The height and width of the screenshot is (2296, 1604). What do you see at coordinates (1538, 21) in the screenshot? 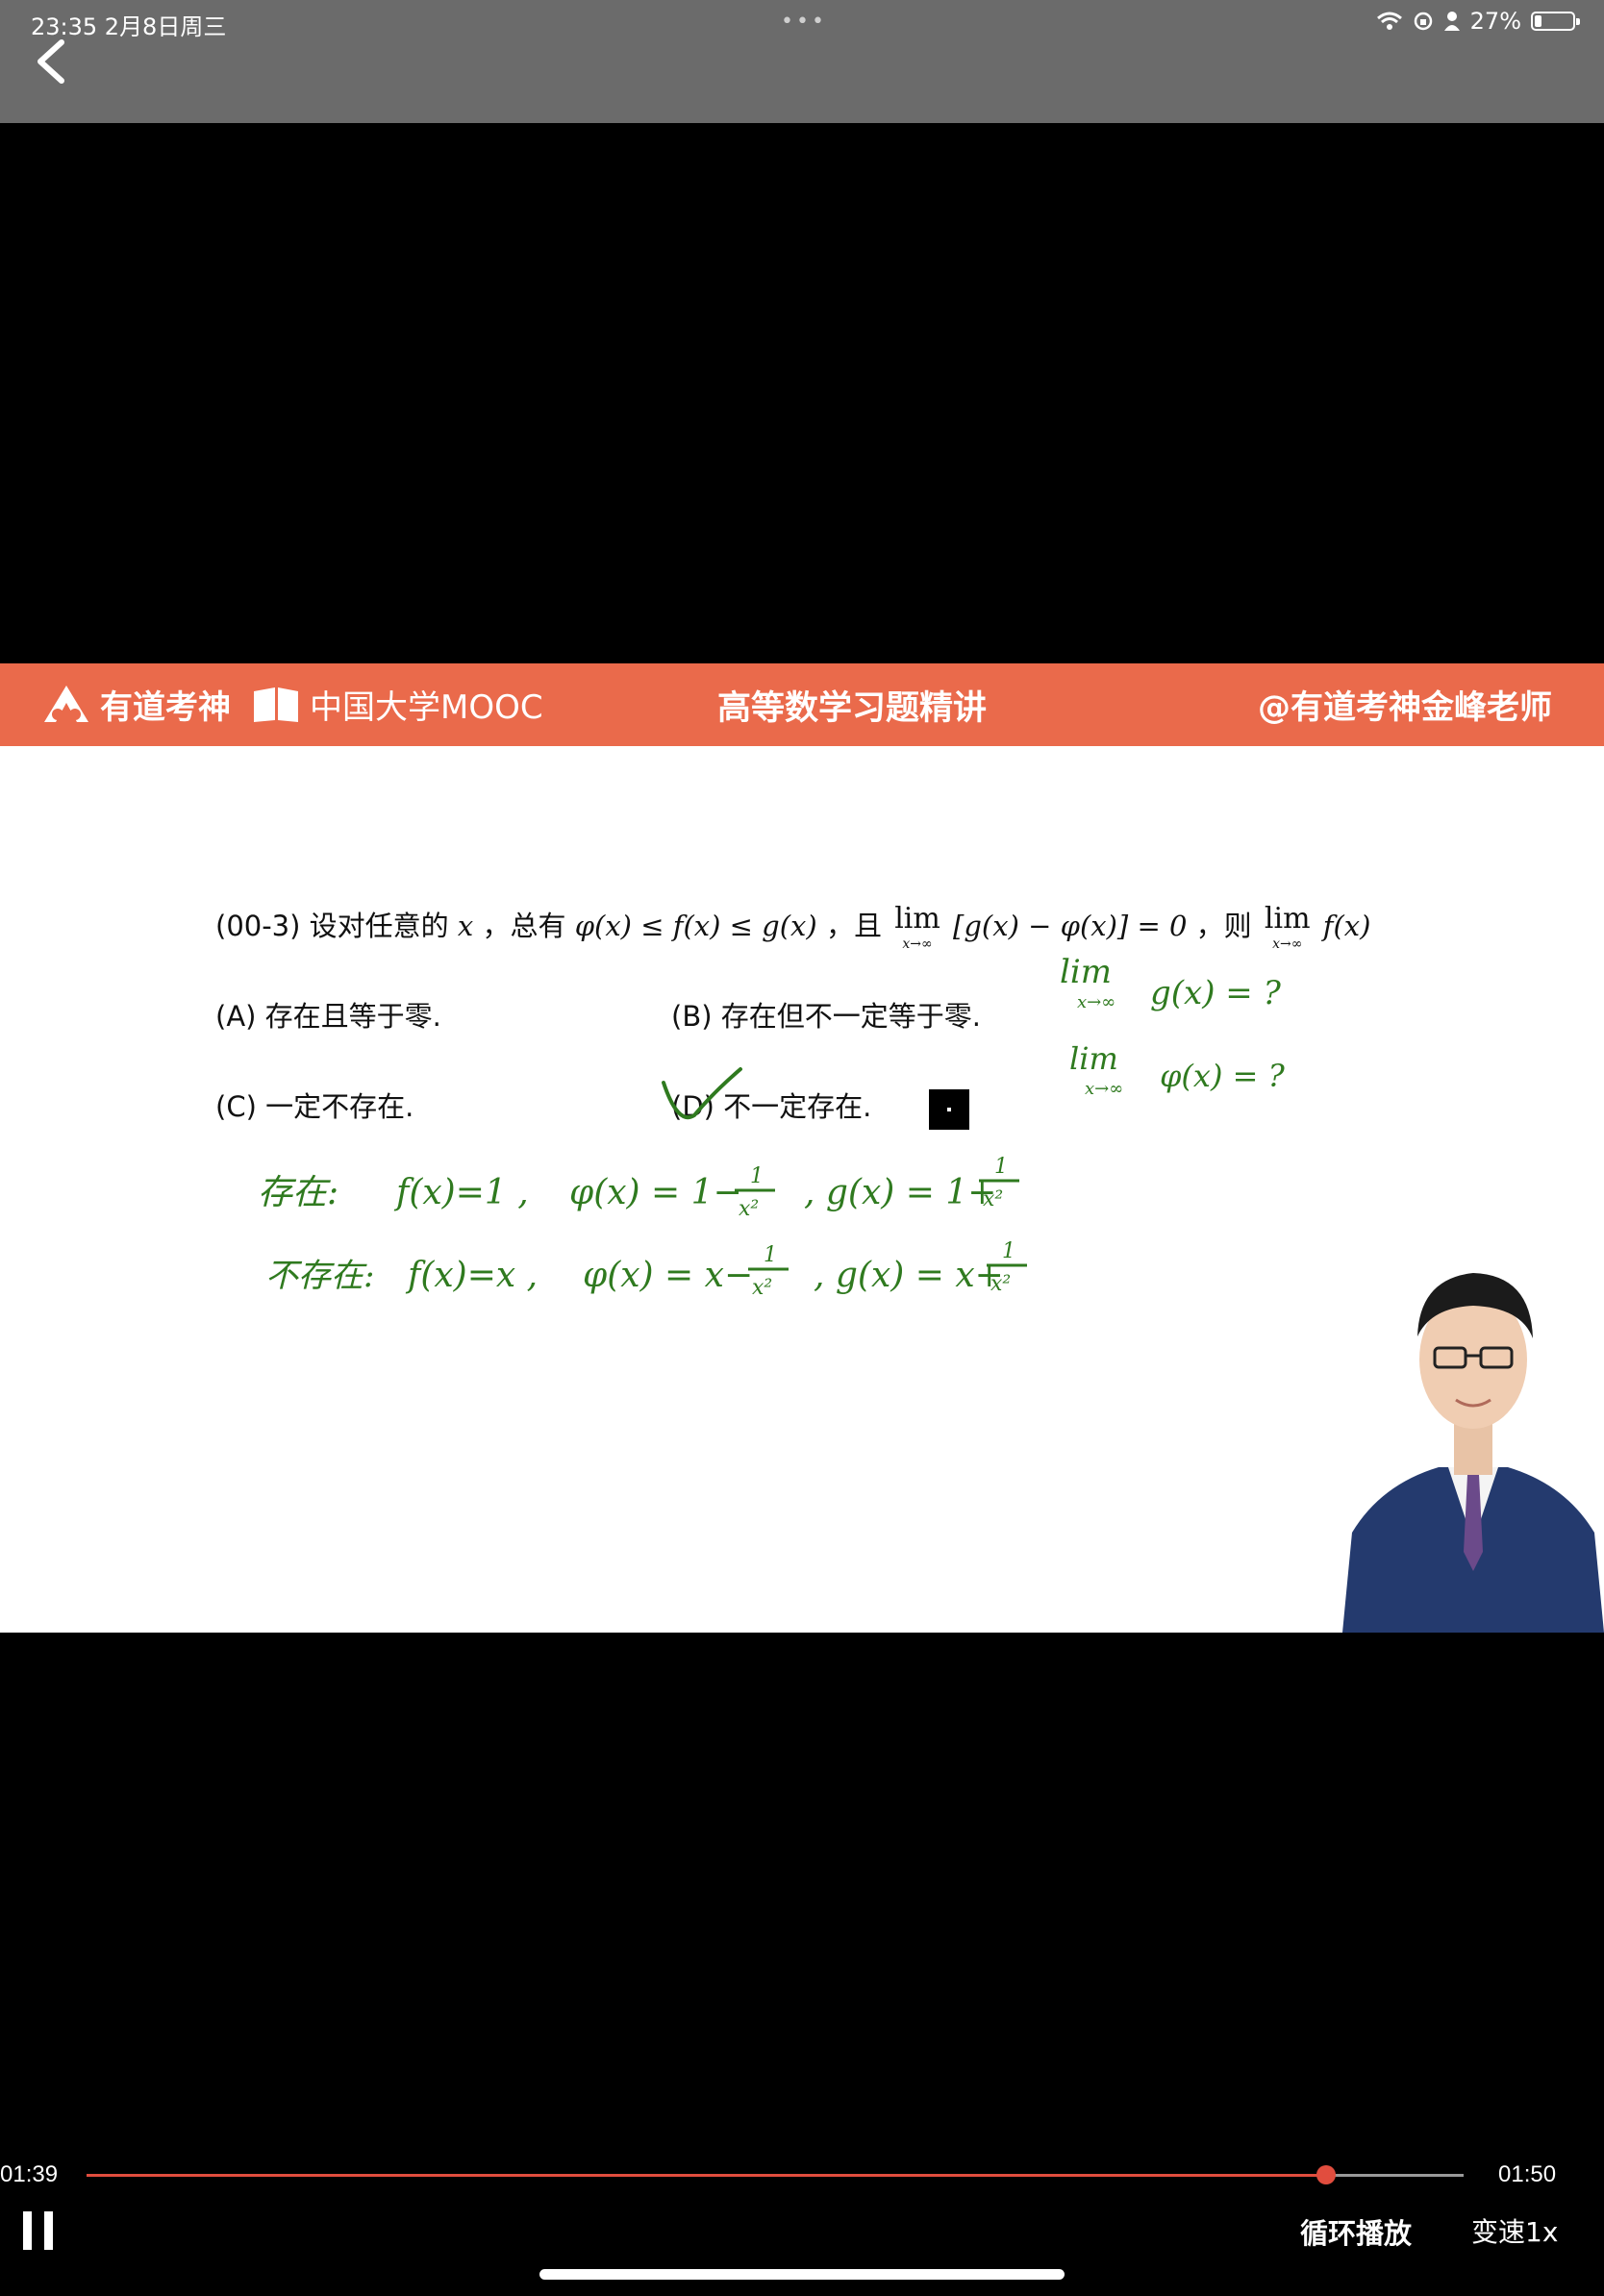
I see `battery-level` at bounding box center [1538, 21].